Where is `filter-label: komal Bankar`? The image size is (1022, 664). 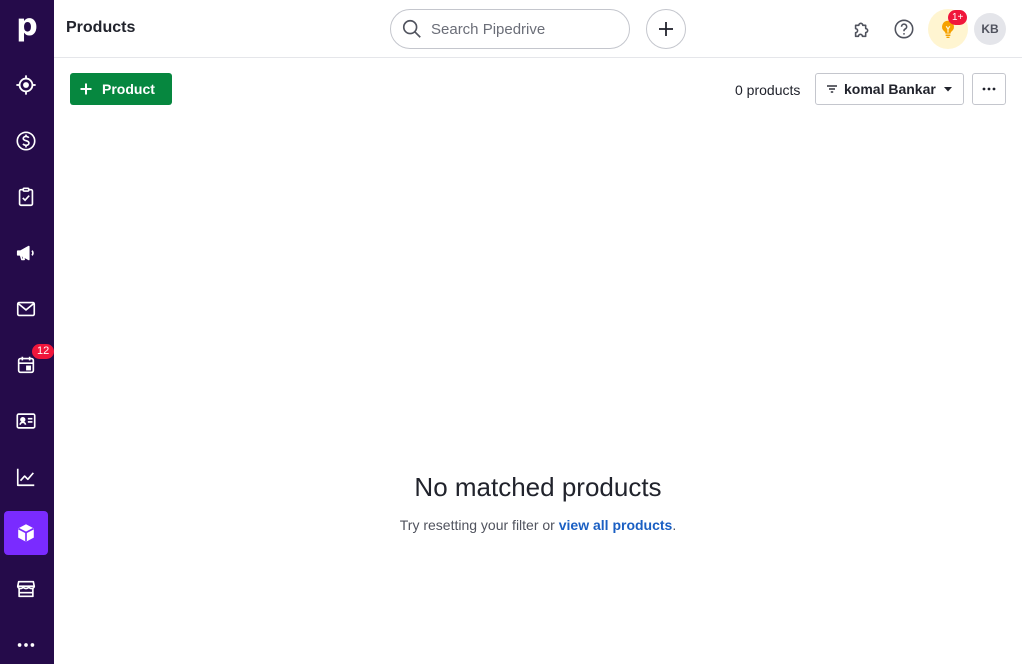
filter-label: komal Bankar is located at coordinates (890, 89).